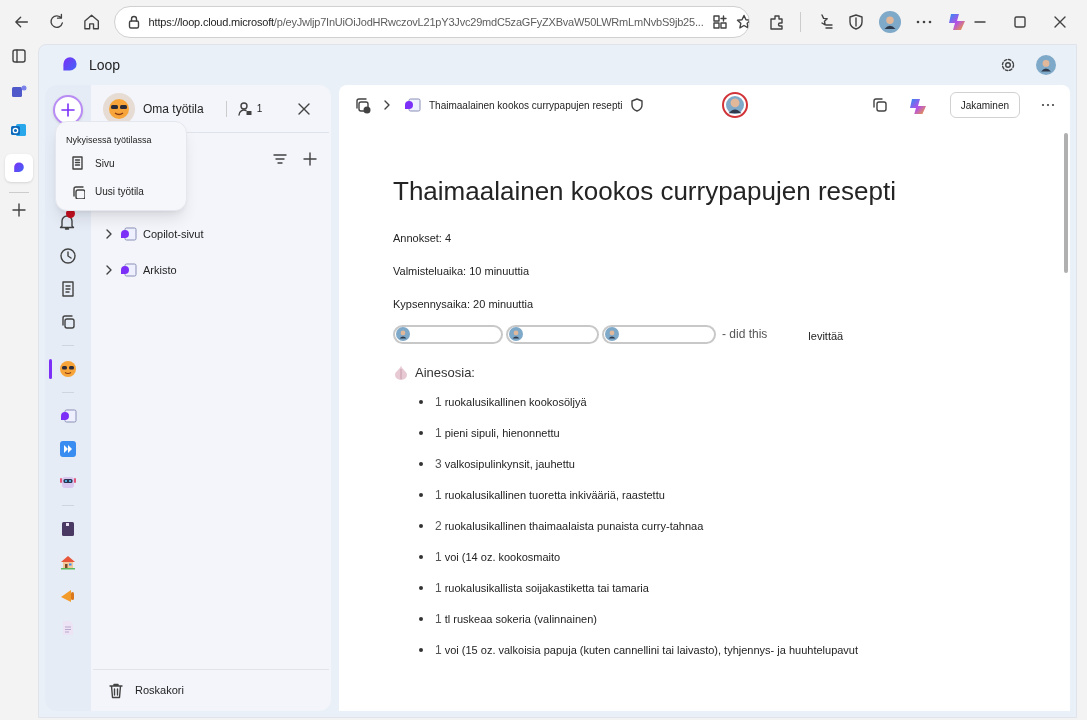 Image resolution: width=1087 pixels, height=720 pixels. I want to click on list-item-text: 1 pieni sipuli, hienonnettu, so click(497, 433).